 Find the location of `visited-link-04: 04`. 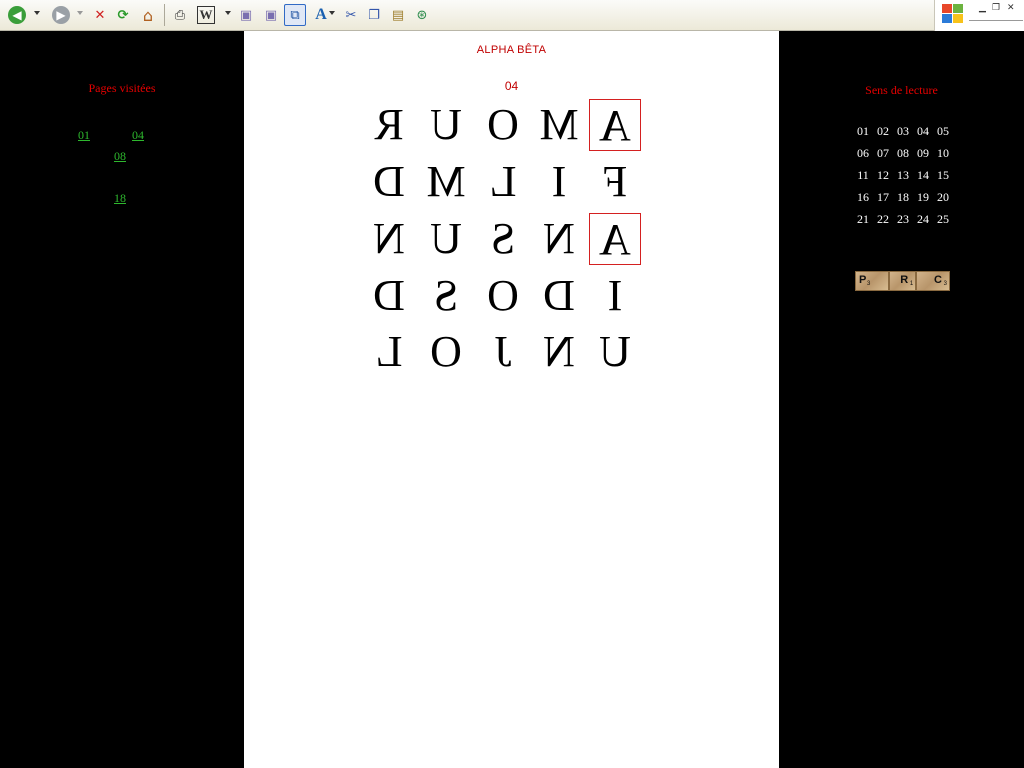

visited-link-04: 04 is located at coordinates (138, 135).